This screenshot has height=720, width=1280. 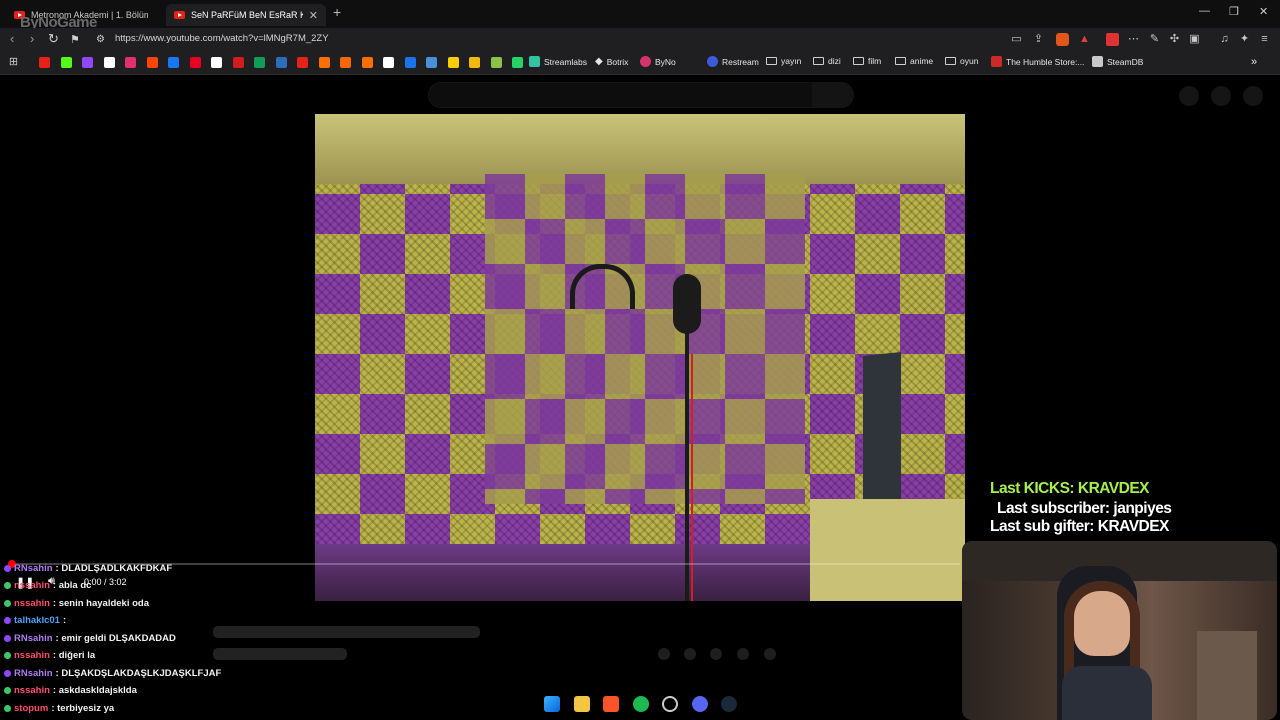 What do you see at coordinates (558, 61) in the screenshot?
I see `bookmark-streamlabs: Streamlabs` at bounding box center [558, 61].